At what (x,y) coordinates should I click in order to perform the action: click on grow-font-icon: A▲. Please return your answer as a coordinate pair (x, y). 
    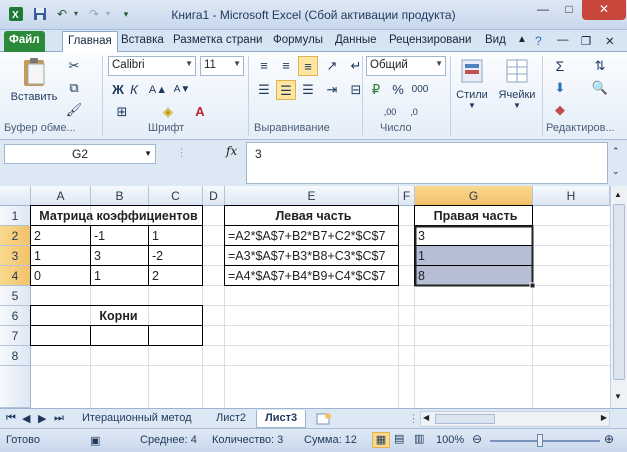
    Looking at the image, I should click on (158, 90).